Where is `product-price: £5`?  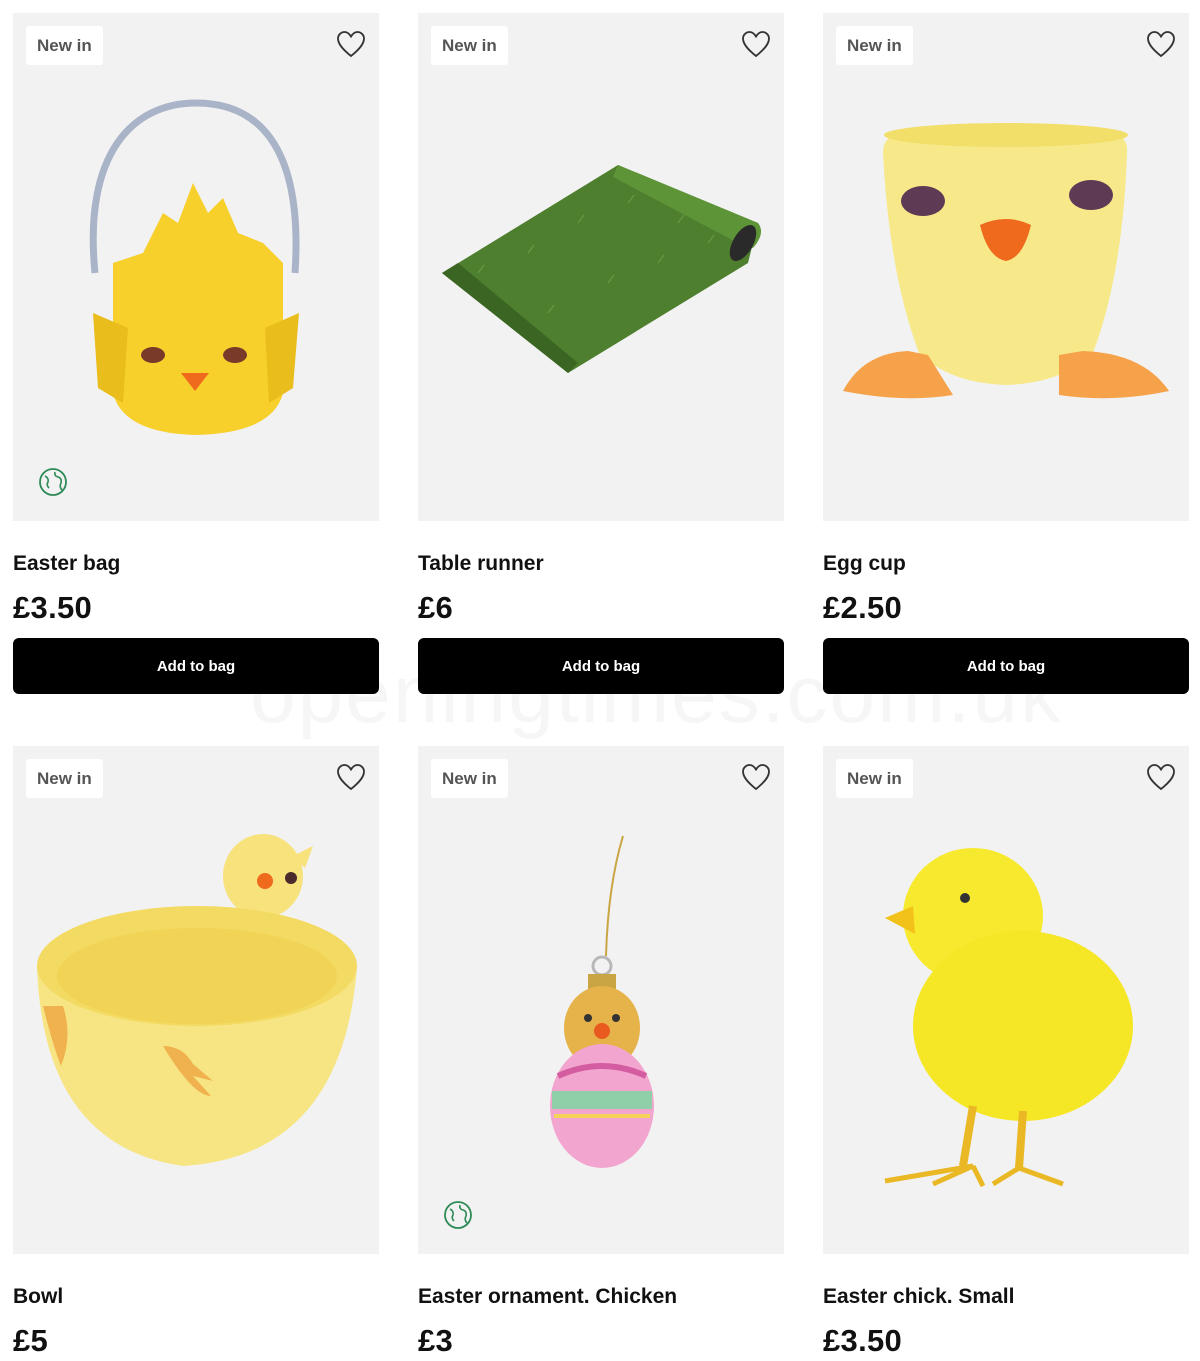 product-price: £5 is located at coordinates (31, 1340).